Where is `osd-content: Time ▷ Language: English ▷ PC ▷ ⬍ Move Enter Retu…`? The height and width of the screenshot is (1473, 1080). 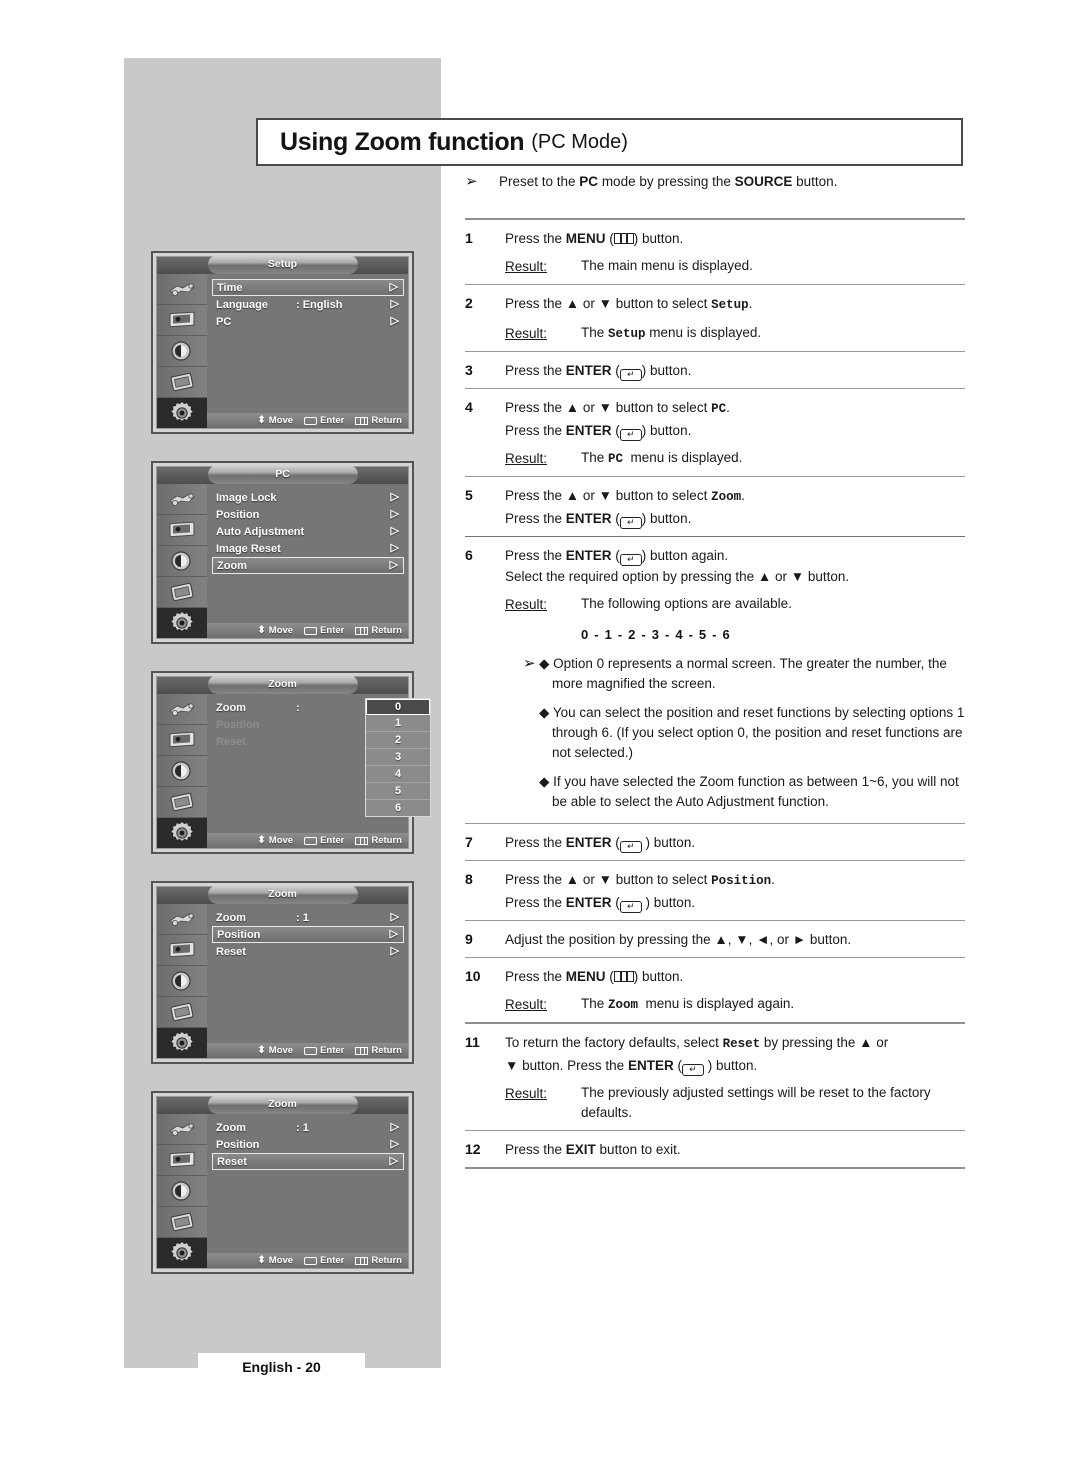
osd-content: Time ▷ Language: English ▷ PC ▷ ⬍ Move Enter Retu… is located at coordinates (307, 351).